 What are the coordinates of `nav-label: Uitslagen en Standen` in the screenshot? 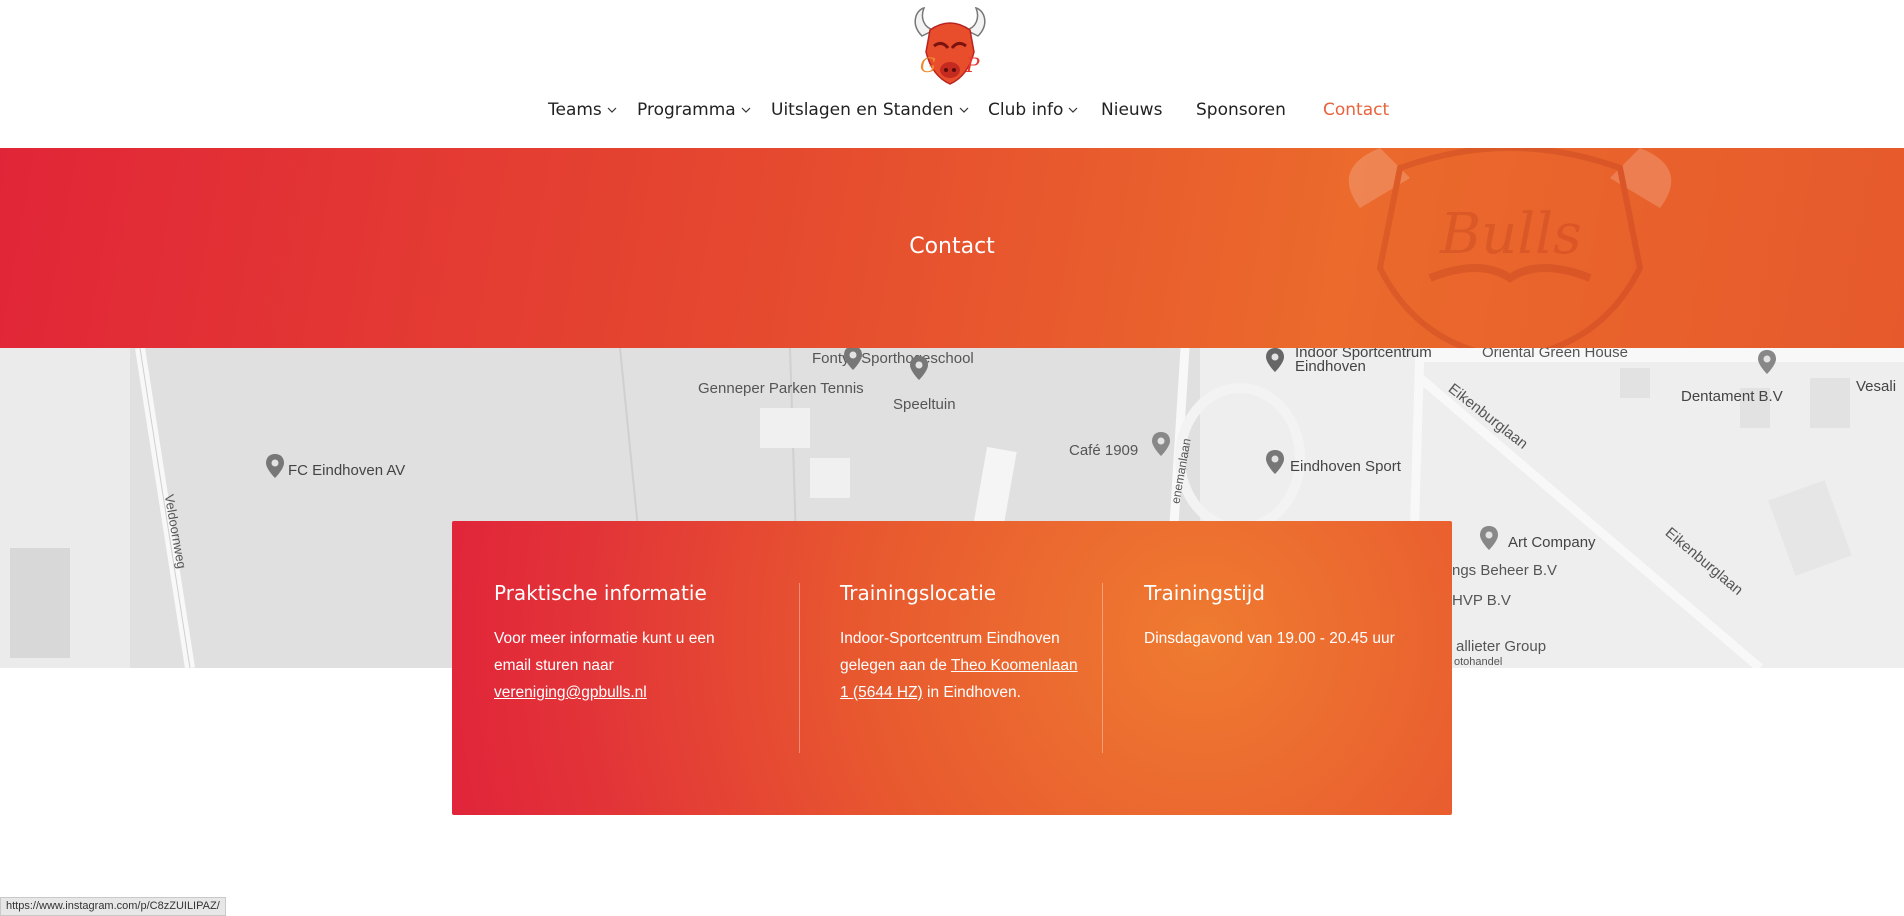 It's located at (862, 110).